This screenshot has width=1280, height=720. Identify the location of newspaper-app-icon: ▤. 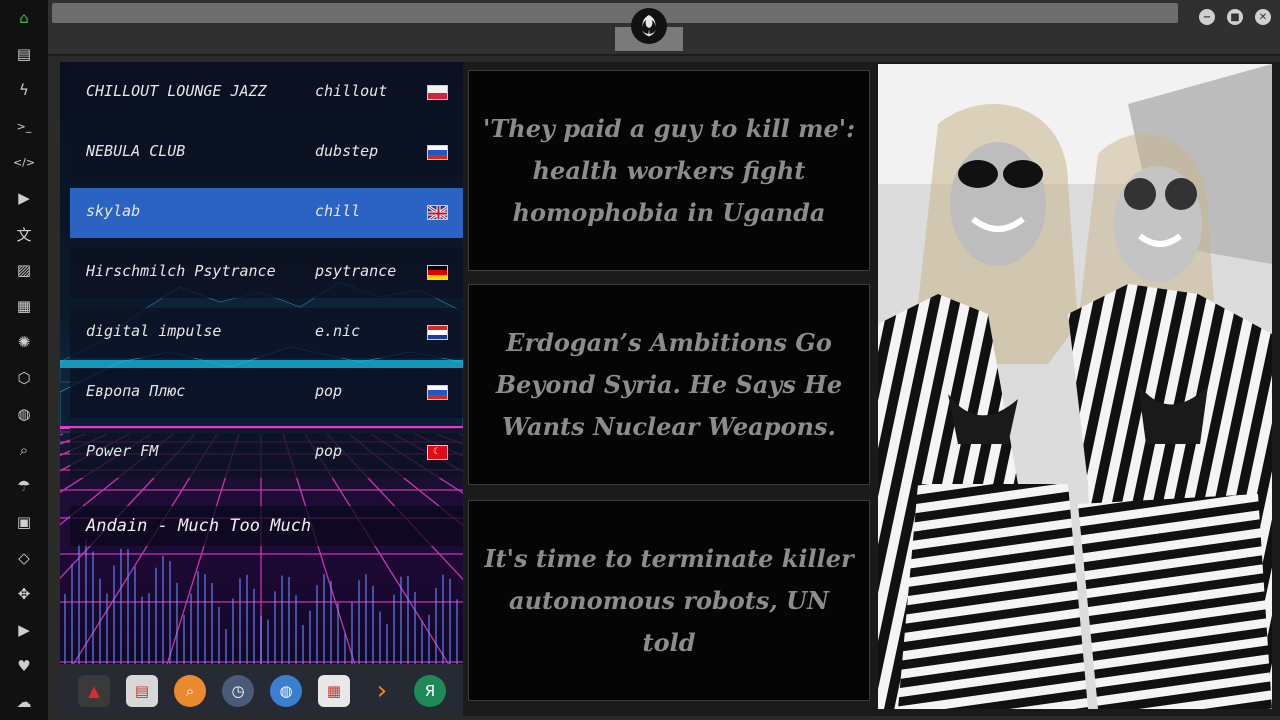
(142, 691).